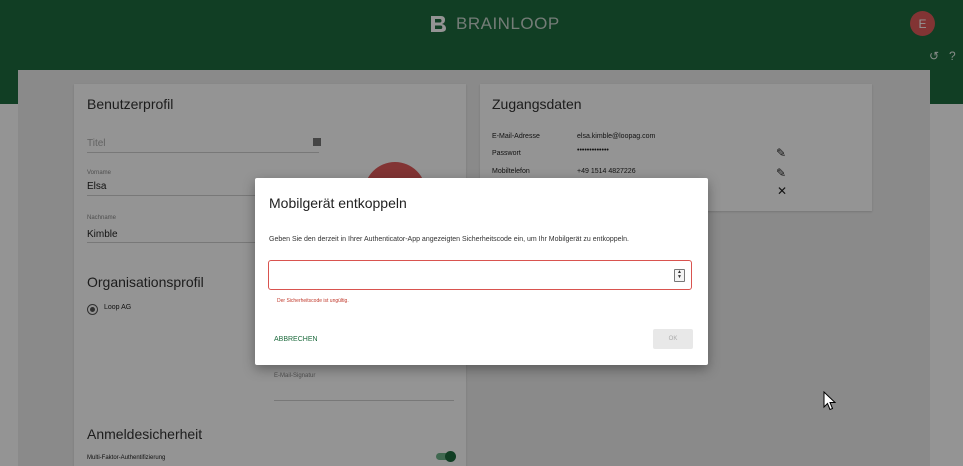 This screenshot has width=963, height=466. What do you see at coordinates (830, 403) in the screenshot?
I see `mouse-cursor-icon` at bounding box center [830, 403].